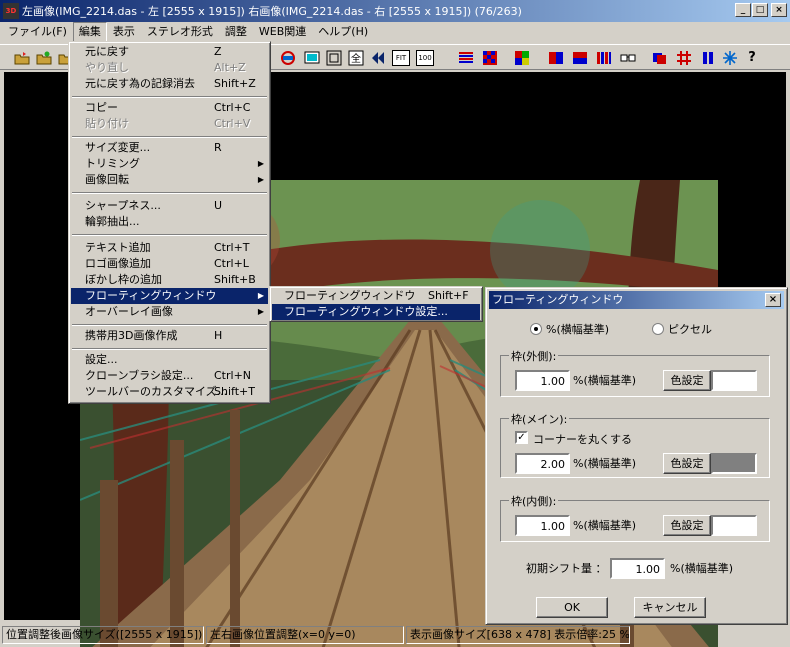  What do you see at coordinates (730, 58) in the screenshot?
I see `snowflake-icon` at bounding box center [730, 58].